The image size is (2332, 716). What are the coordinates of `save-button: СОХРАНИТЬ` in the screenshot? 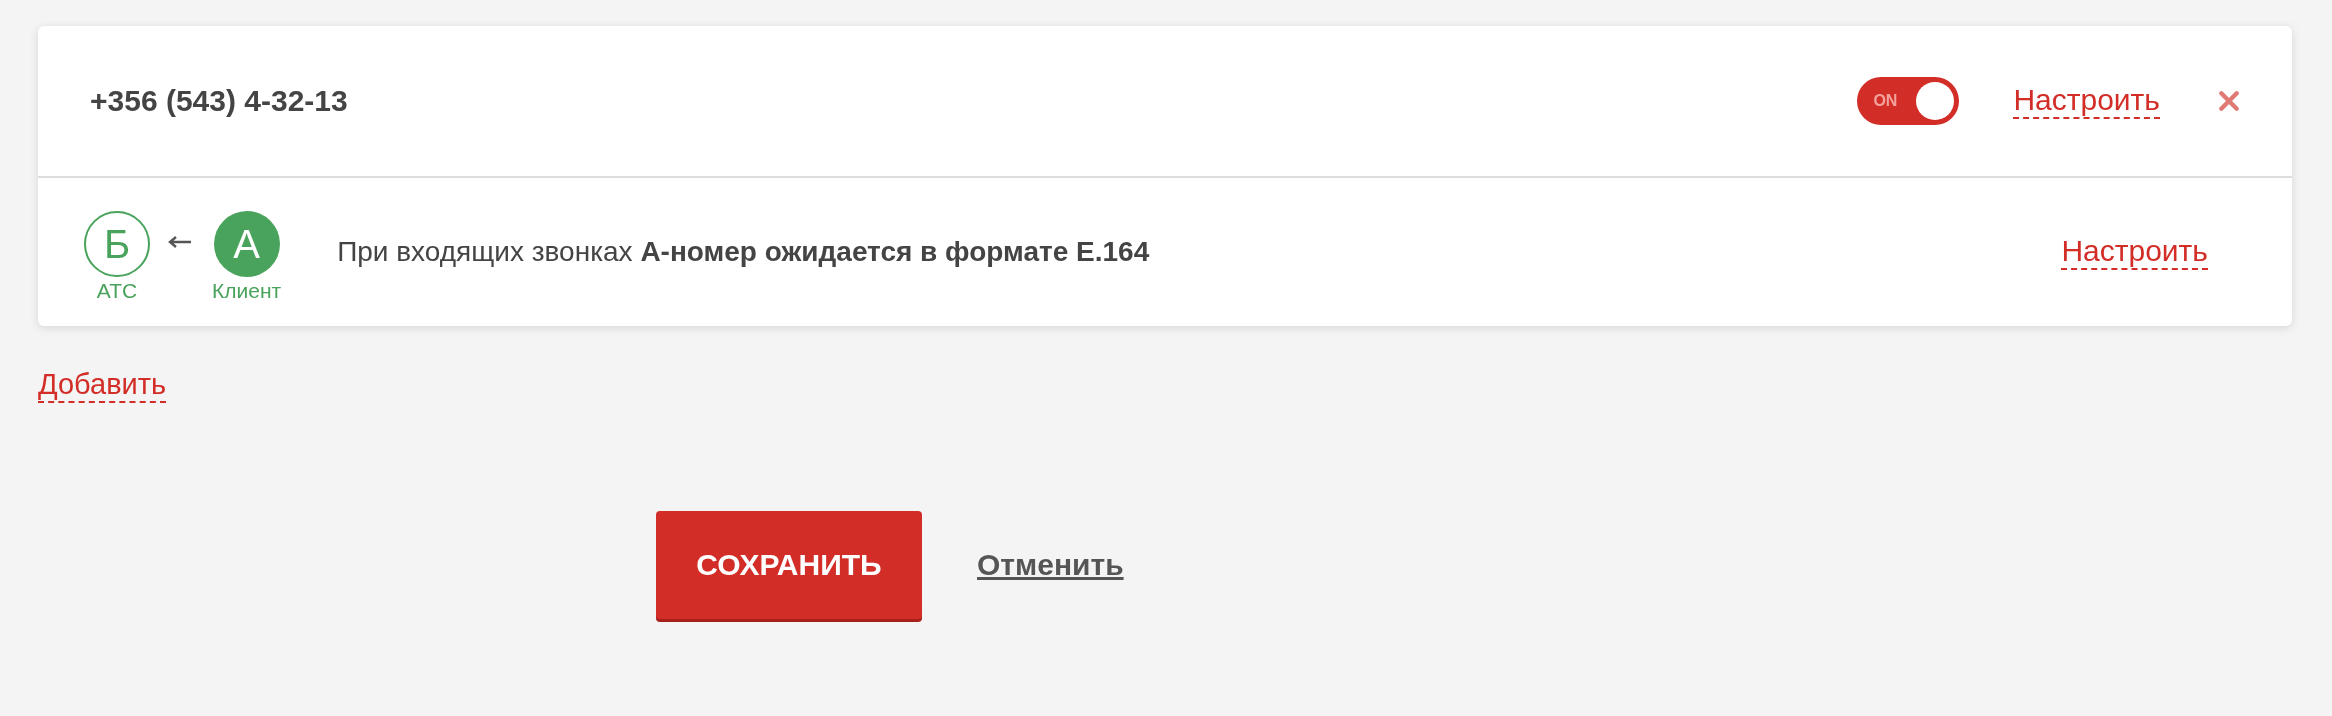 It's located at (789, 565).